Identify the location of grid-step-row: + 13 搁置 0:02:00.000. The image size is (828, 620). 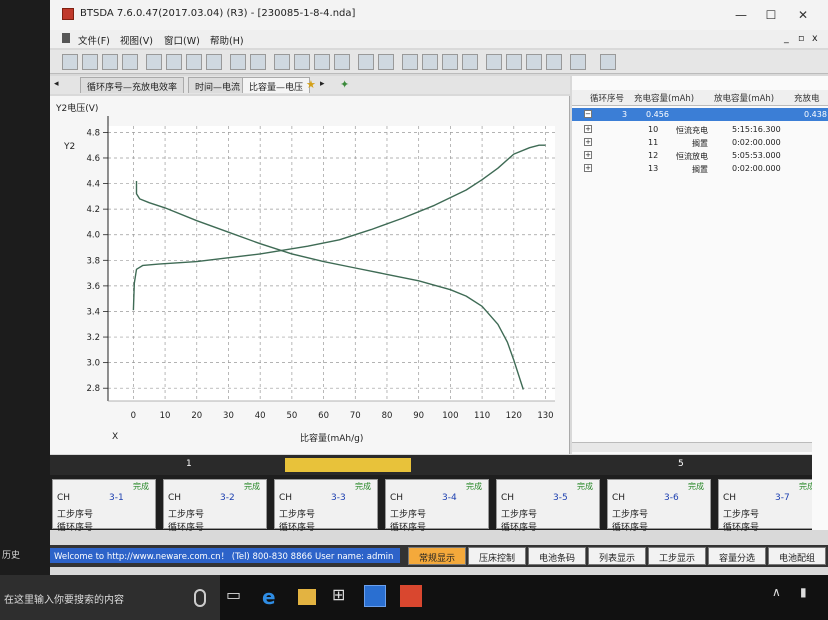
(700, 168).